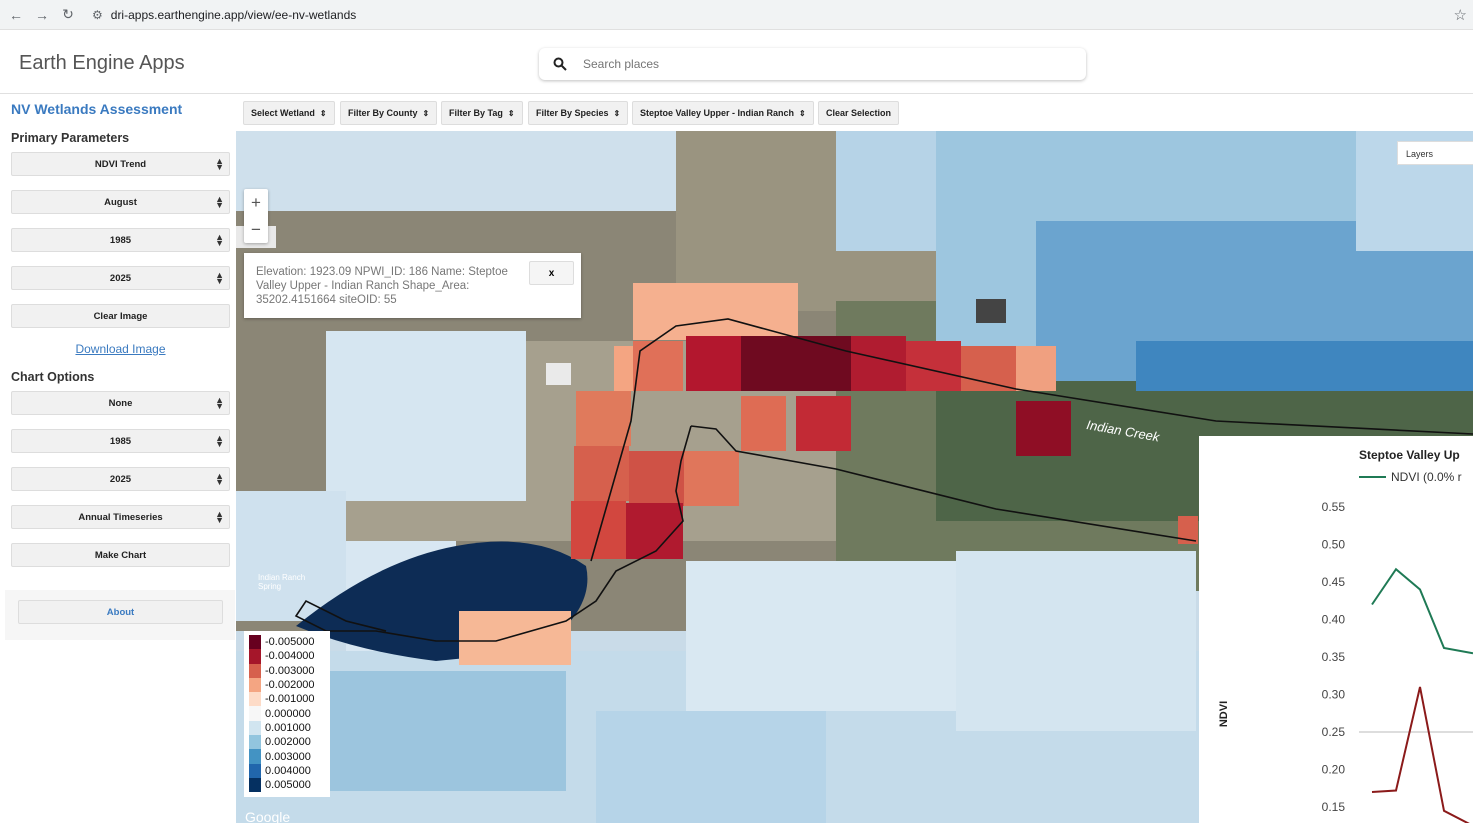  What do you see at coordinates (287, 656) in the screenshot?
I see `legend-row: -0.004000` at bounding box center [287, 656].